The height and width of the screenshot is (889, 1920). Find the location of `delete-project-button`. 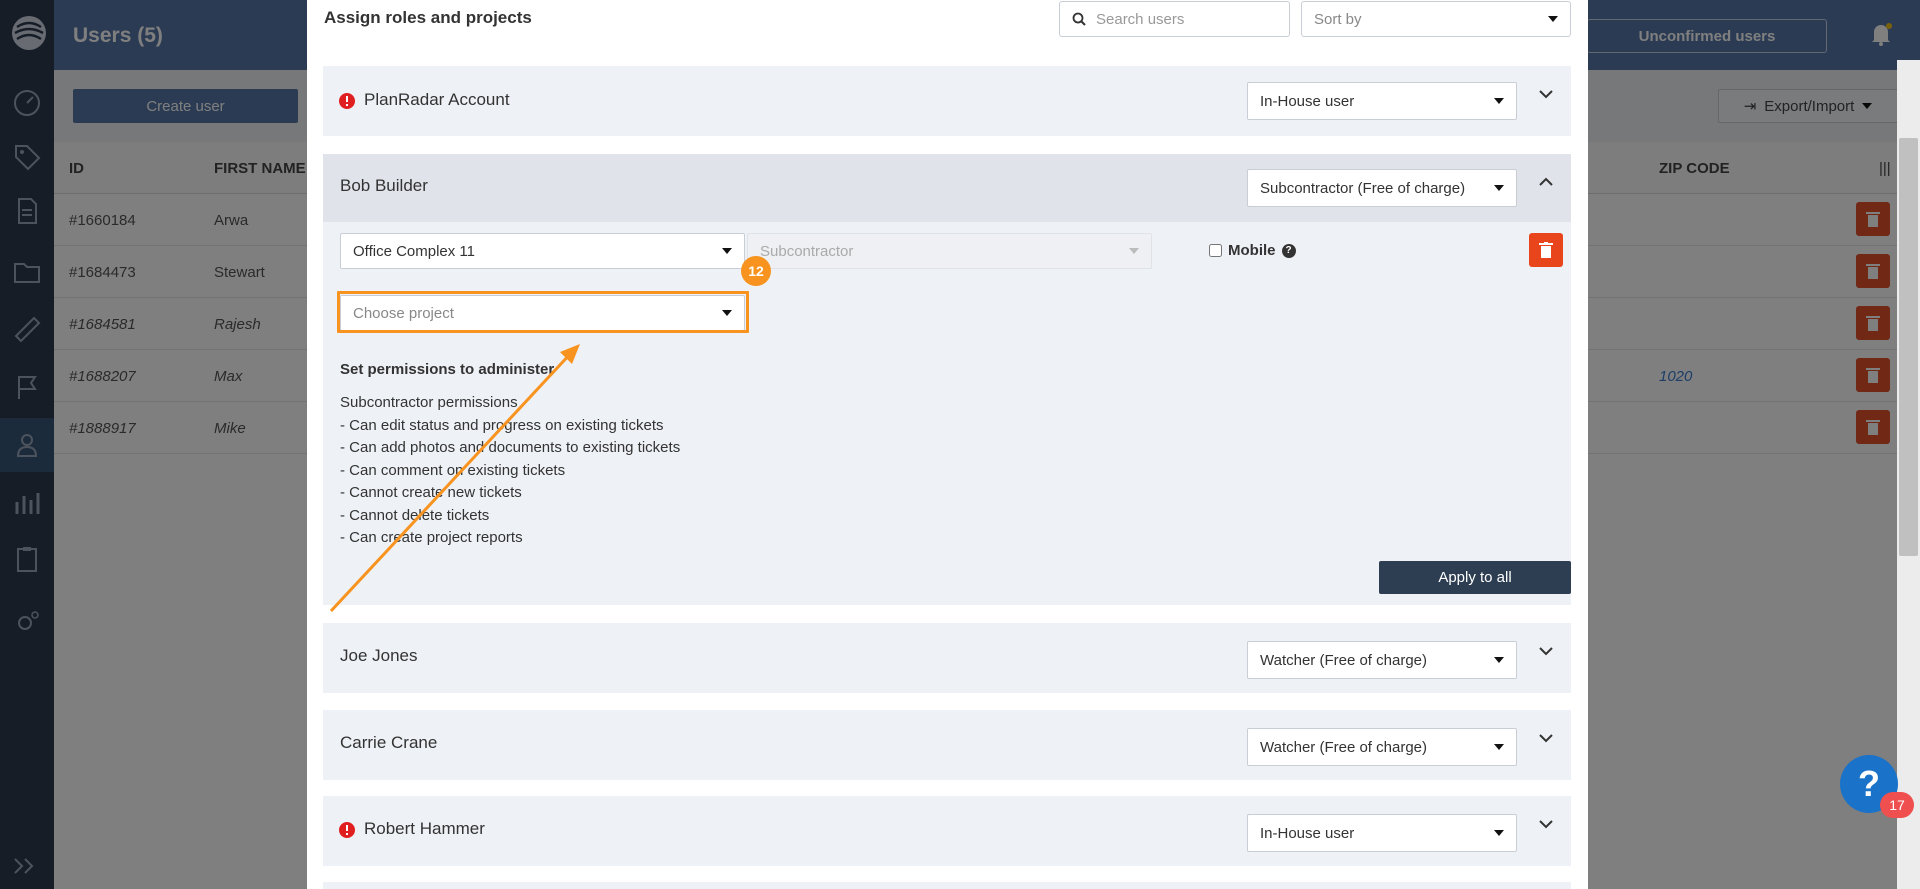

delete-project-button is located at coordinates (1546, 250).